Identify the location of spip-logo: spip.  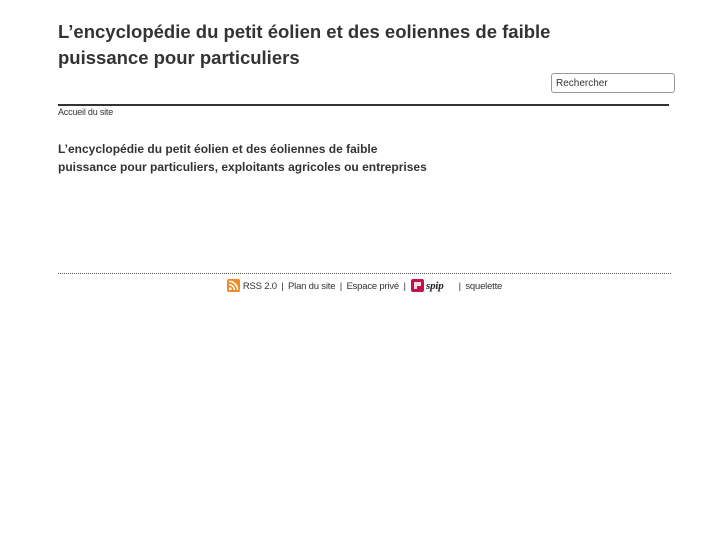
(428, 285).